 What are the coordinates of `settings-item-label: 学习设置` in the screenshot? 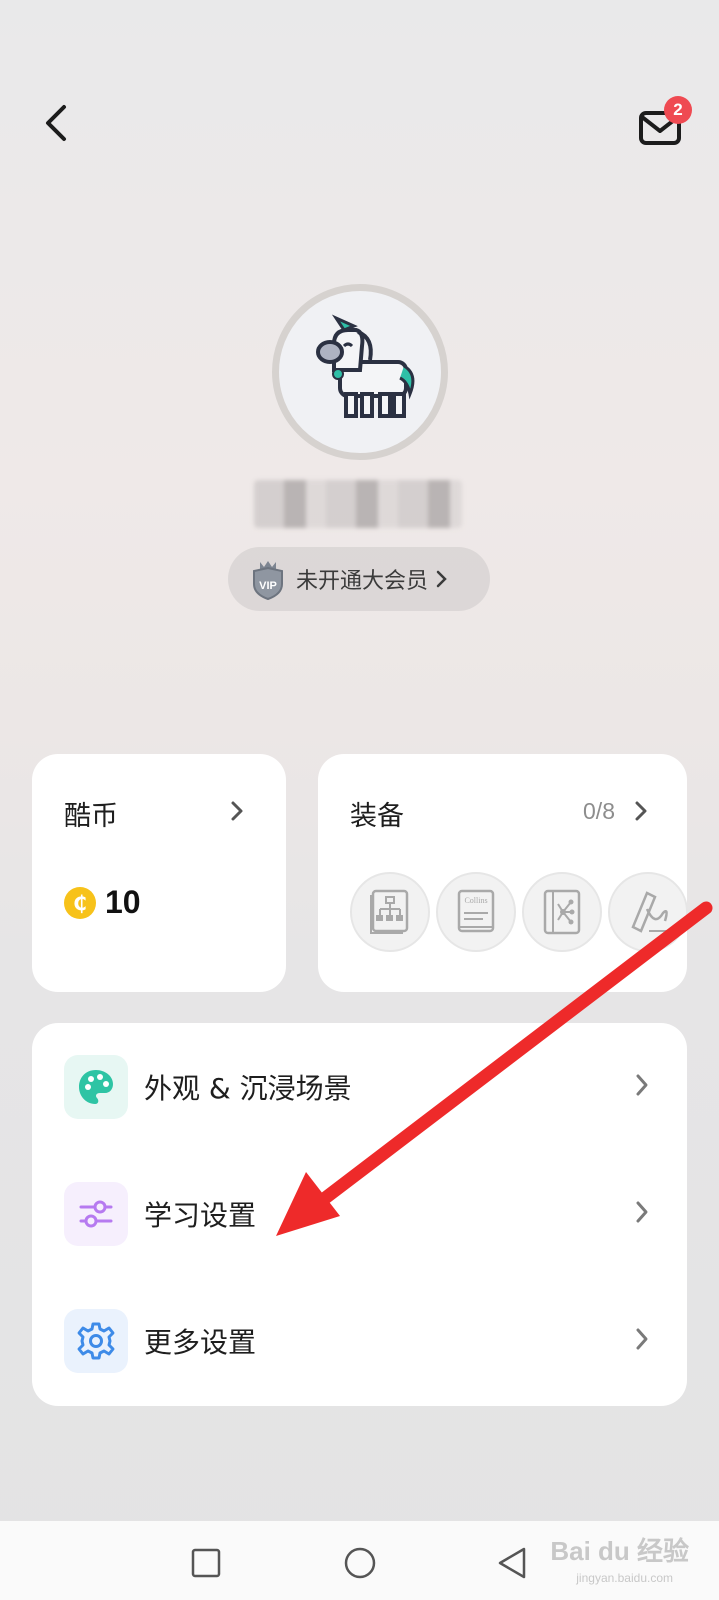 It's located at (200, 1215).